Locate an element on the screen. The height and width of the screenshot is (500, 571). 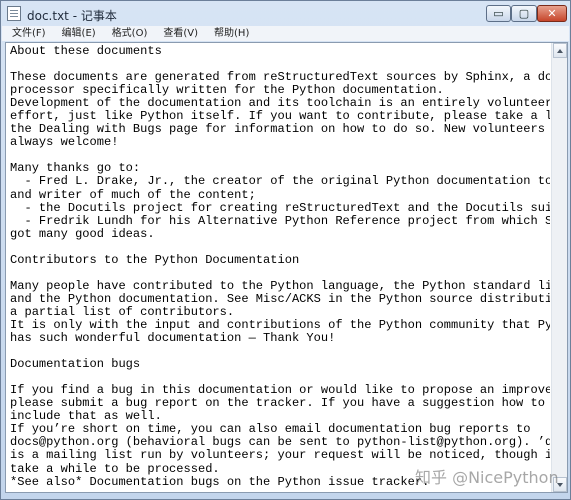
window-title: doc.txt - 记事本 is located at coordinates (72, 16).